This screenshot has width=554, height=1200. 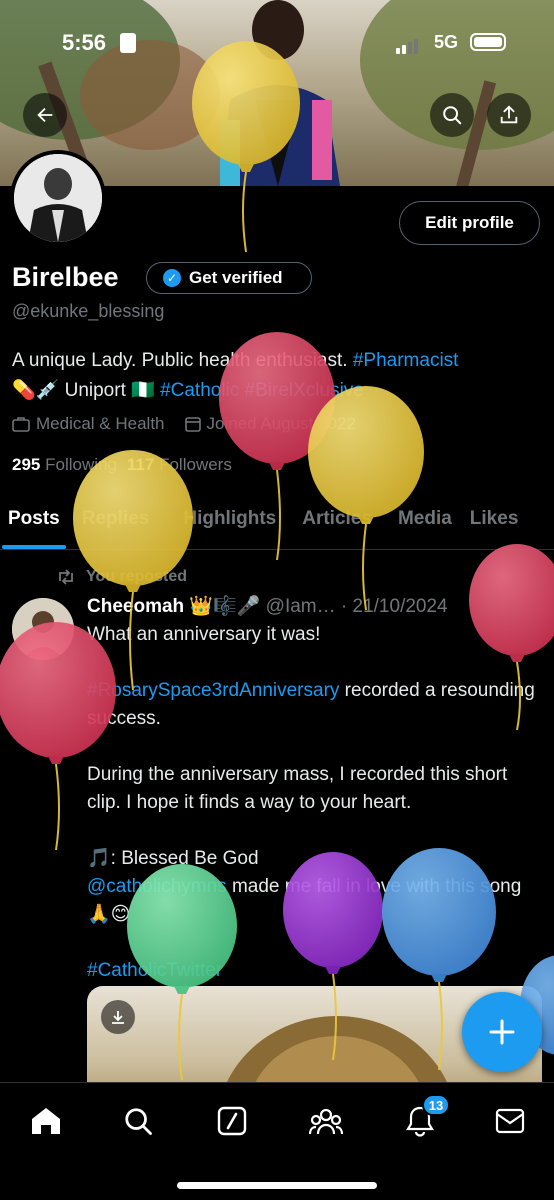 I want to click on post-handle-date: @Iam… · 21/10/2024, so click(x=356, y=606).